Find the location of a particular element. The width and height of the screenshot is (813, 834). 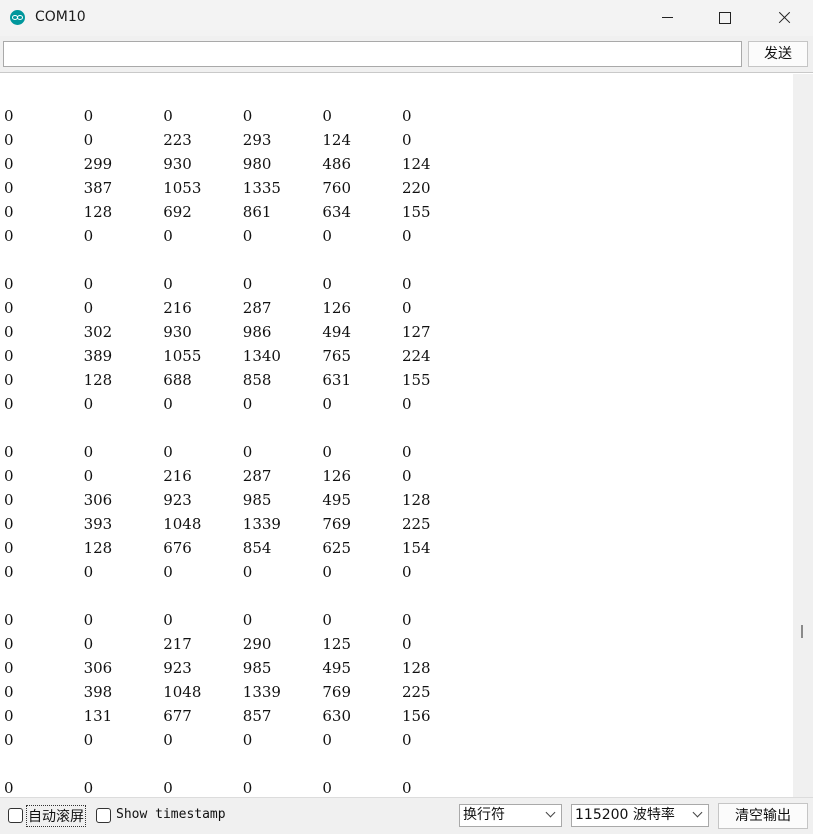

baud-rate-select: 115200 波特率 is located at coordinates (640, 815).